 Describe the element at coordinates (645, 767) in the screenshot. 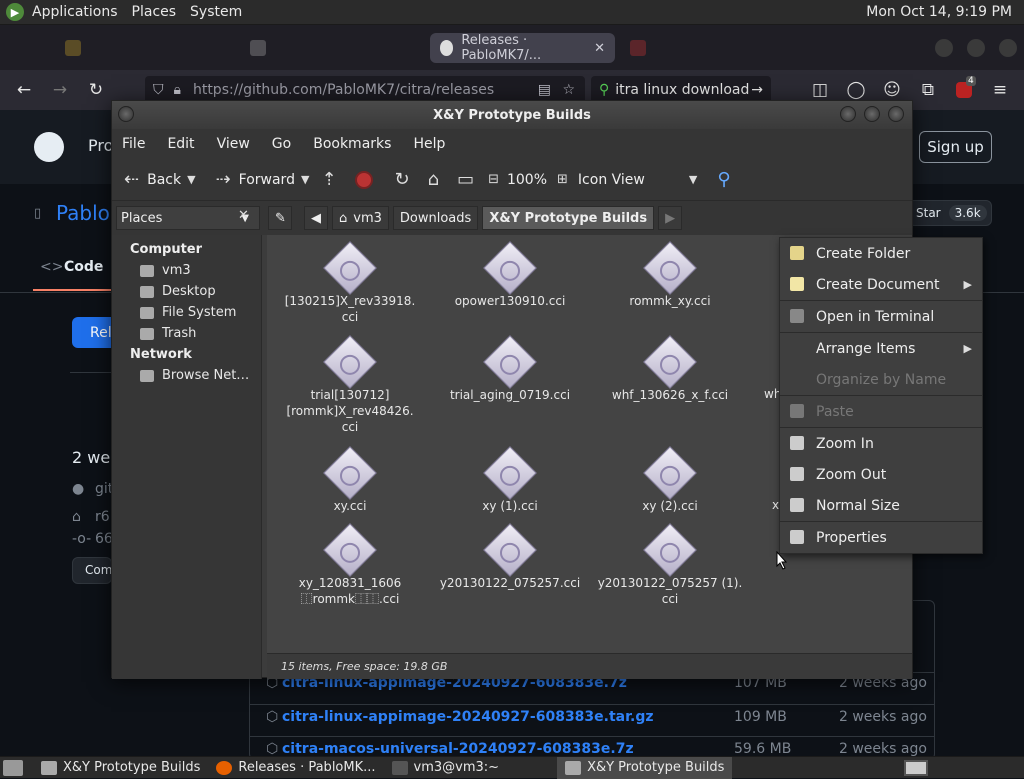

I see `taskbar-item-file-manager-active: X&Y Prototype Builds` at that location.